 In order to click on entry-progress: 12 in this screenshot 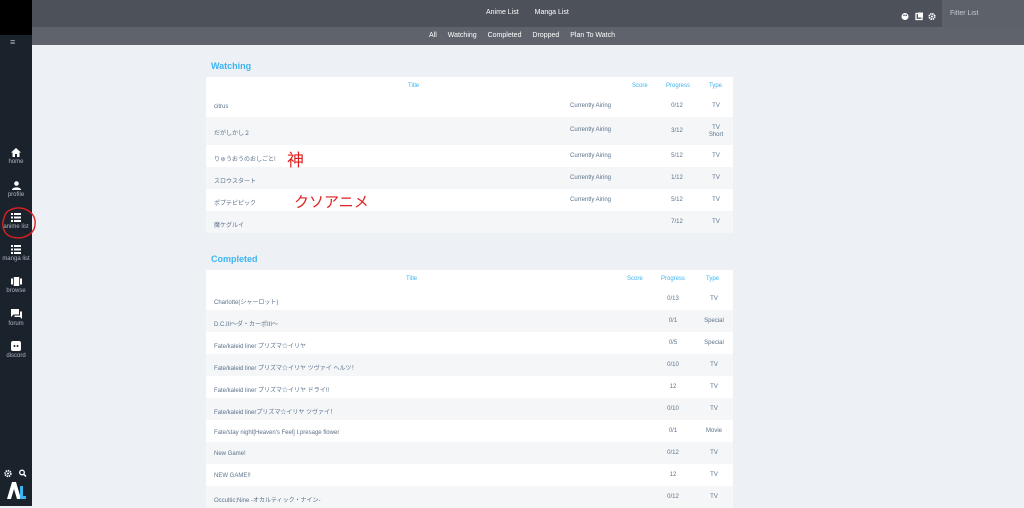, I will do `click(673, 475)`.